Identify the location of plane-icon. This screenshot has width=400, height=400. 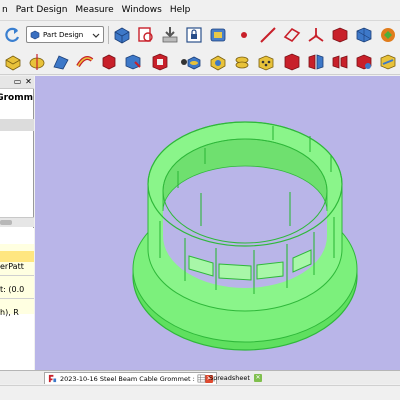
(292, 35).